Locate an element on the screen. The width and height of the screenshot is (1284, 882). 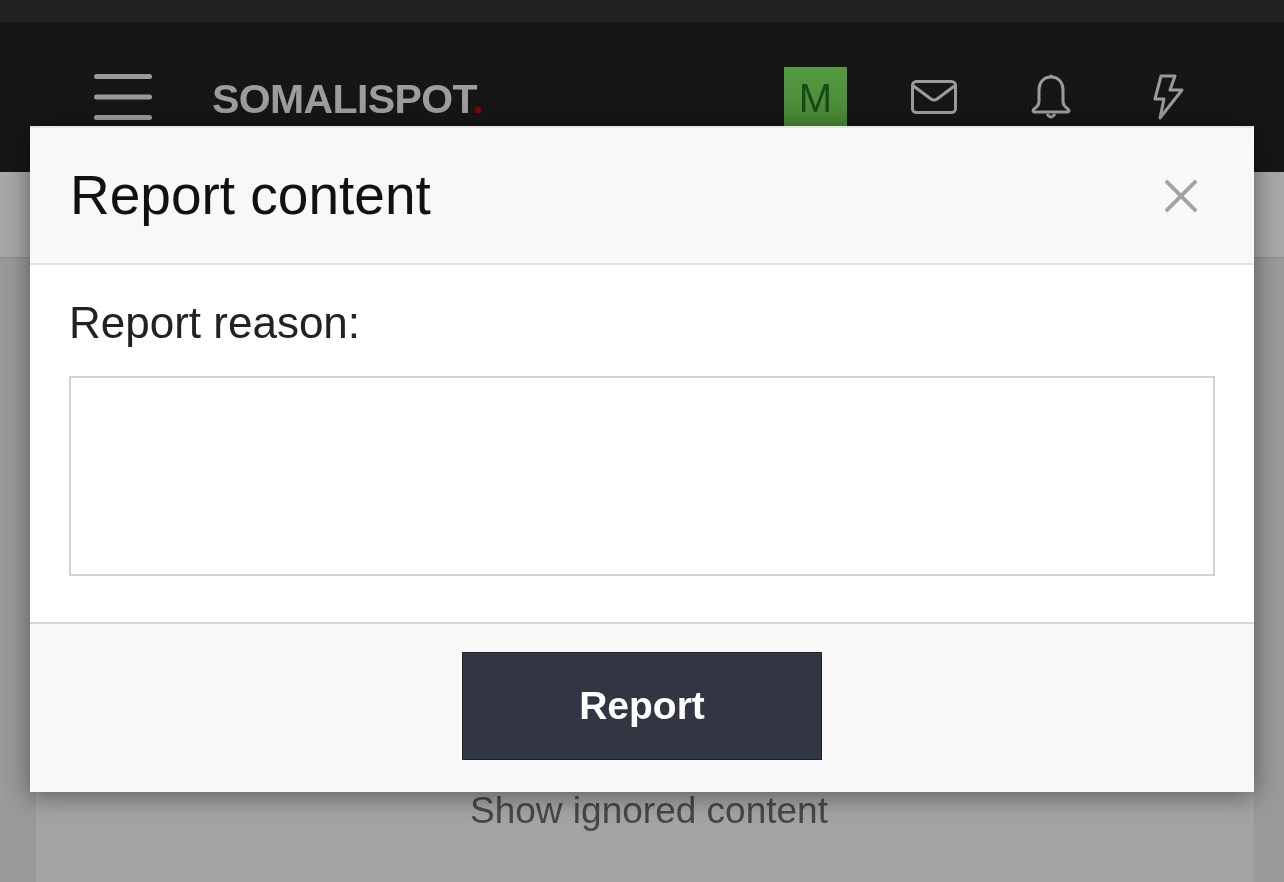
bell-icon is located at coordinates (1051, 97).